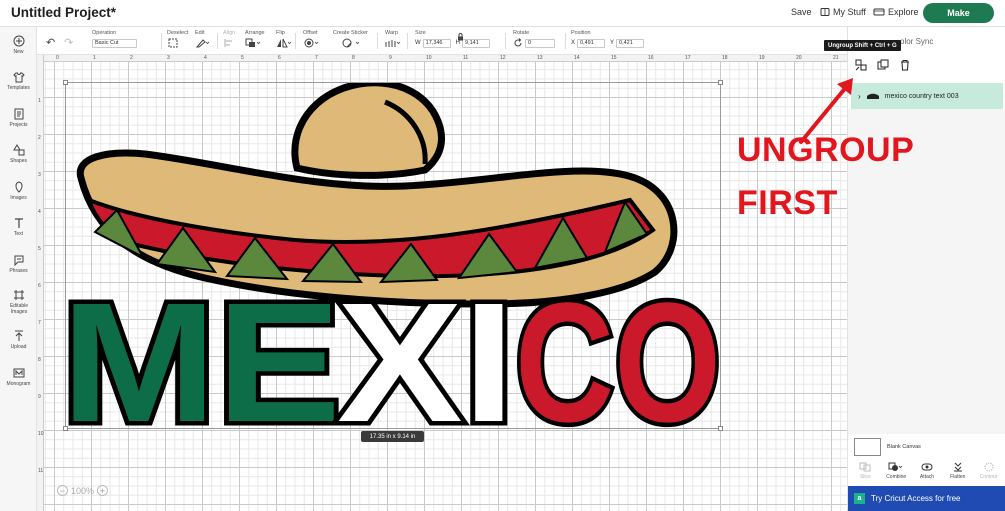 This screenshot has height=511, width=1005. Describe the element at coordinates (353, 58) in the screenshot. I see `ruler-tick: 8` at that location.